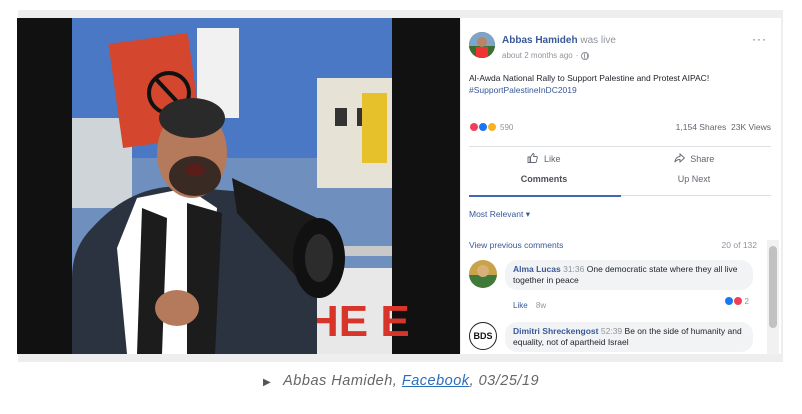  I want to click on reaction-summary: 590, so click(491, 127).